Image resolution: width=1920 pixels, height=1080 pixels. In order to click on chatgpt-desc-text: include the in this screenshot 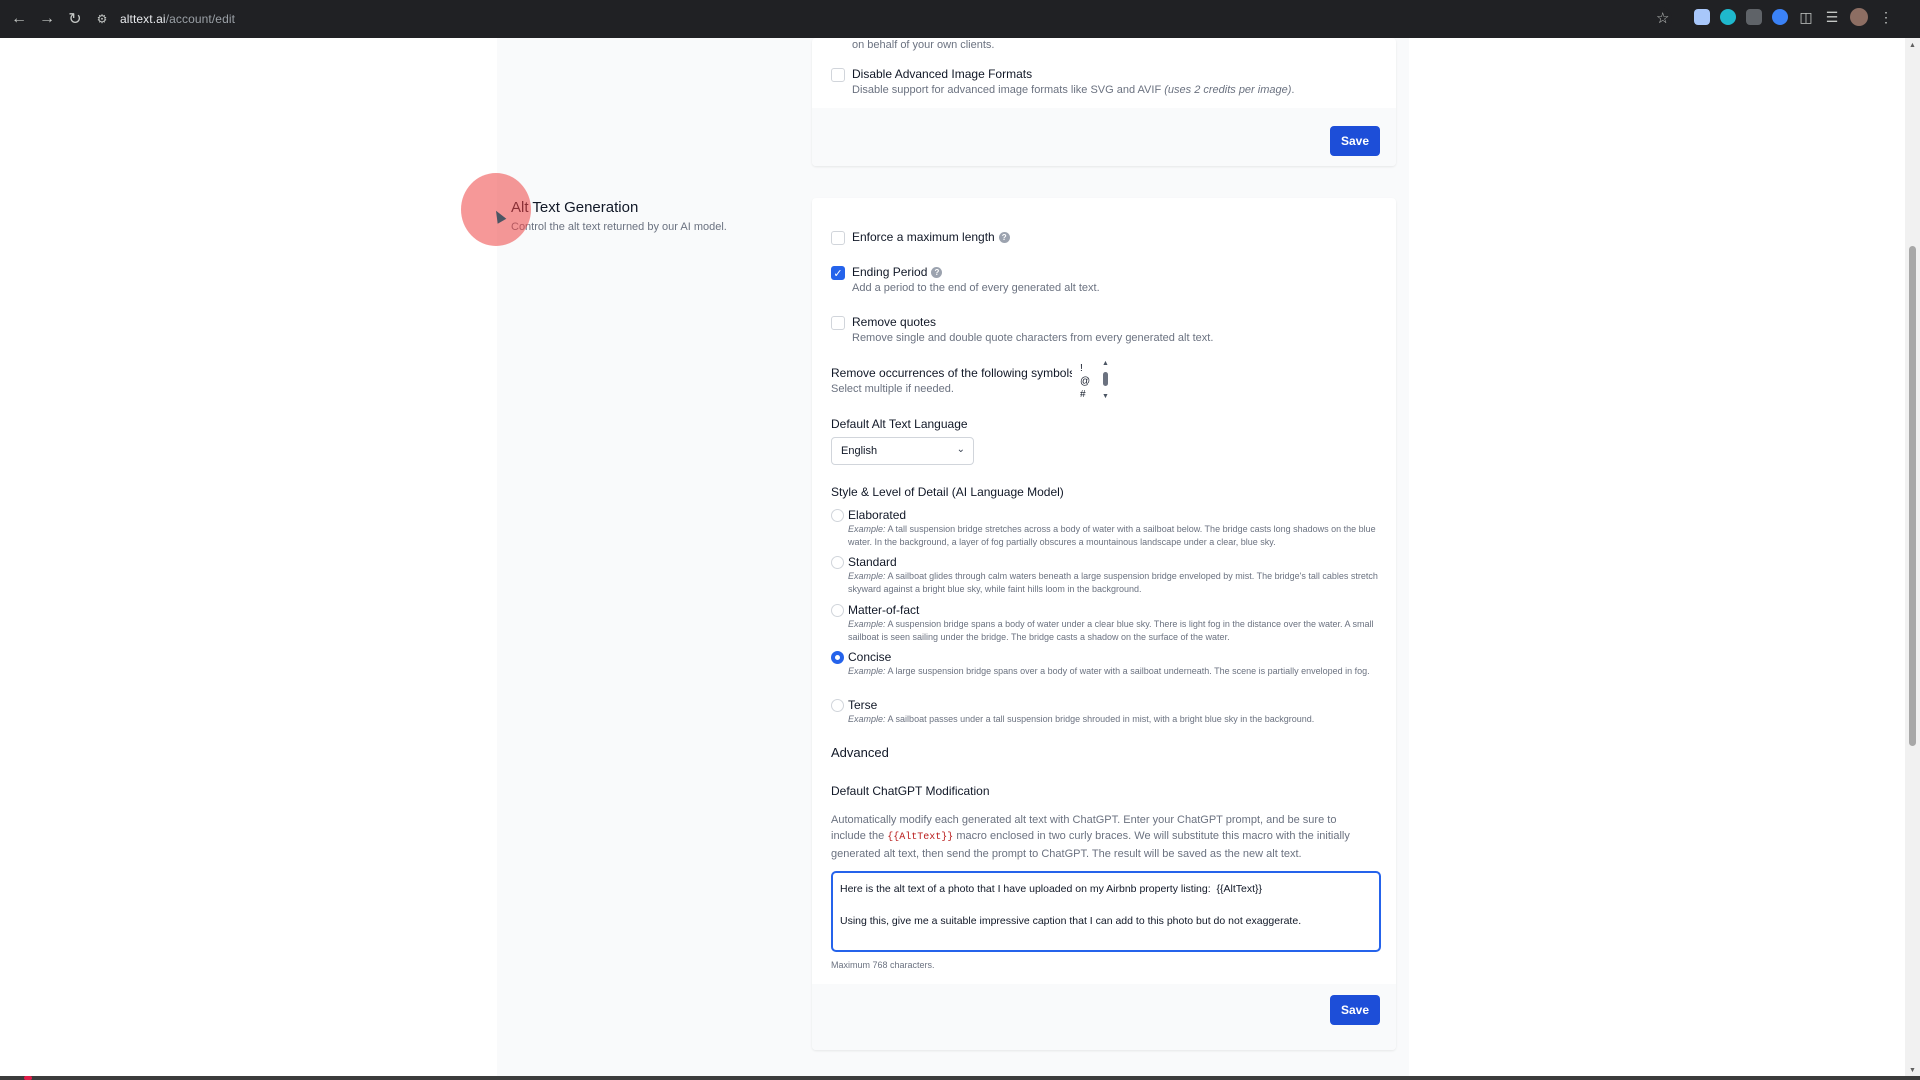, I will do `click(858, 836)`.